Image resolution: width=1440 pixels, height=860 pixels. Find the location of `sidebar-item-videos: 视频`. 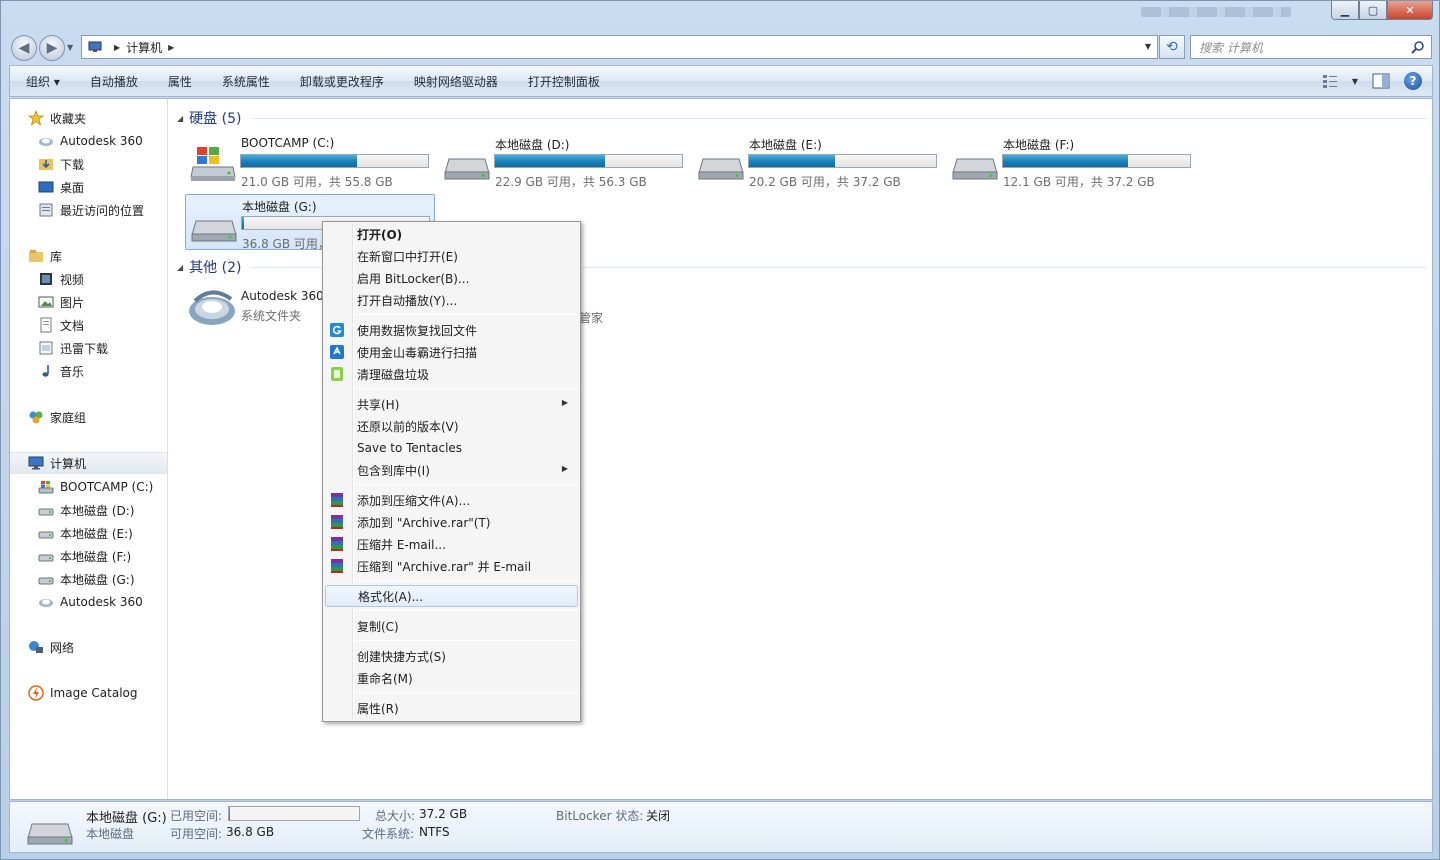

sidebar-item-videos: 视频 is located at coordinates (88, 279).